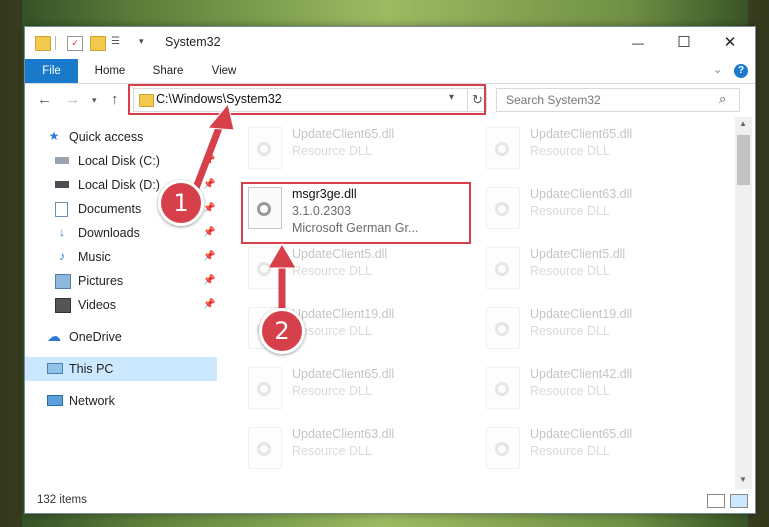  I want to click on file-name: UpdateClient42.dll, so click(581, 374).